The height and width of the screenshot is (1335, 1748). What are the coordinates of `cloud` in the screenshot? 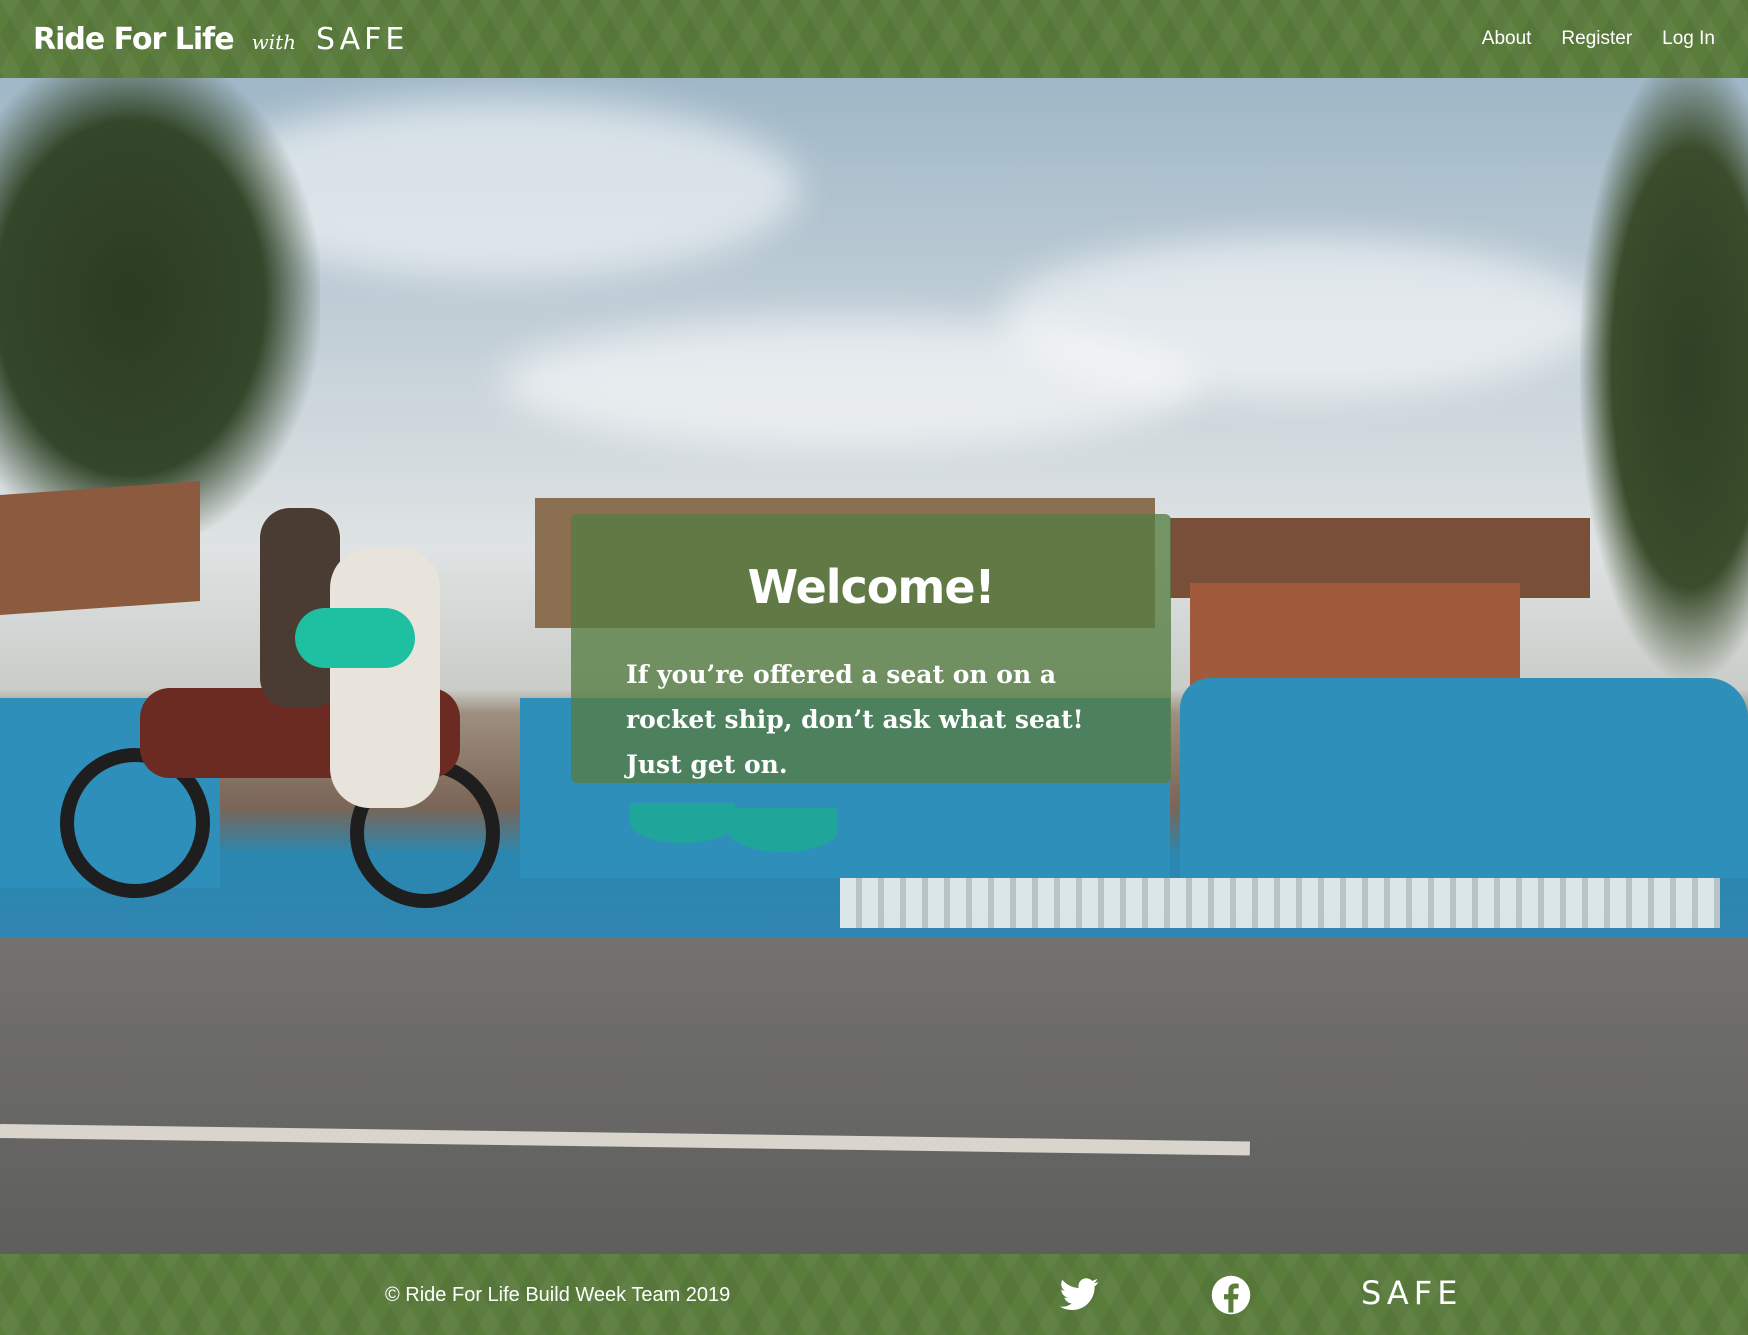 It's located at (850, 383).